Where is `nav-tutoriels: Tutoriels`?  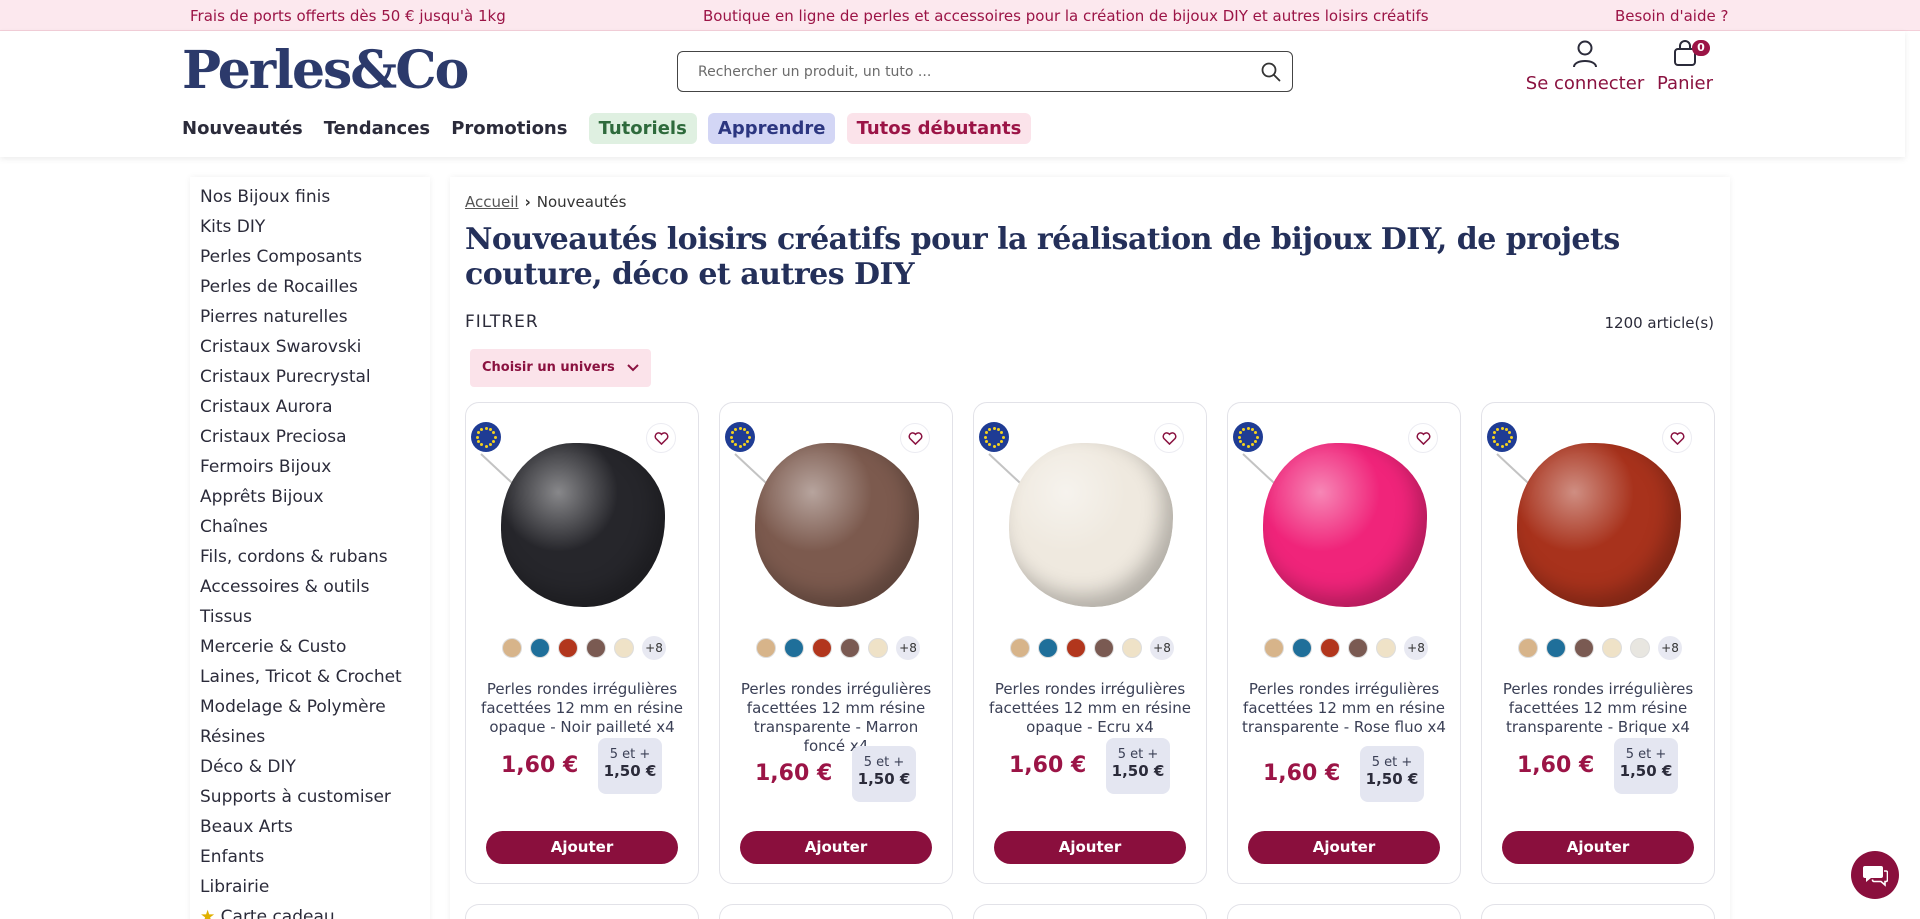 nav-tutoriels: Tutoriels is located at coordinates (642, 128).